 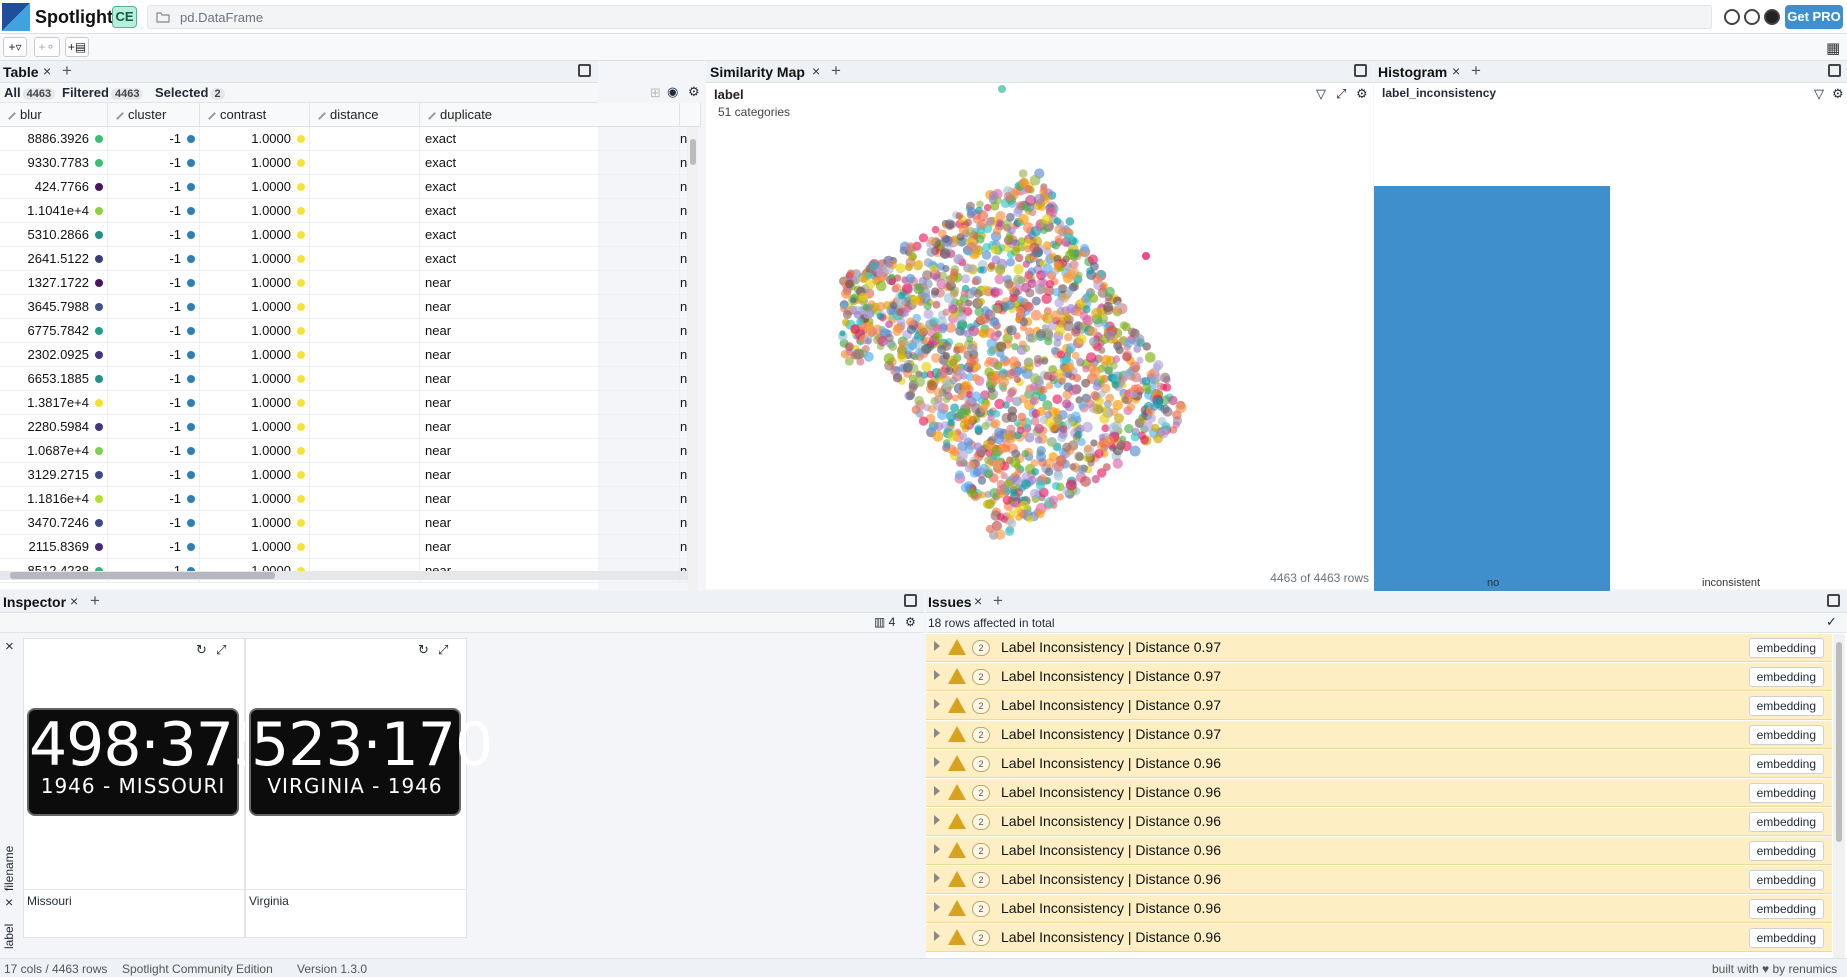 I want to click on histogram-column: label_inconsistency, so click(x=1439, y=93).